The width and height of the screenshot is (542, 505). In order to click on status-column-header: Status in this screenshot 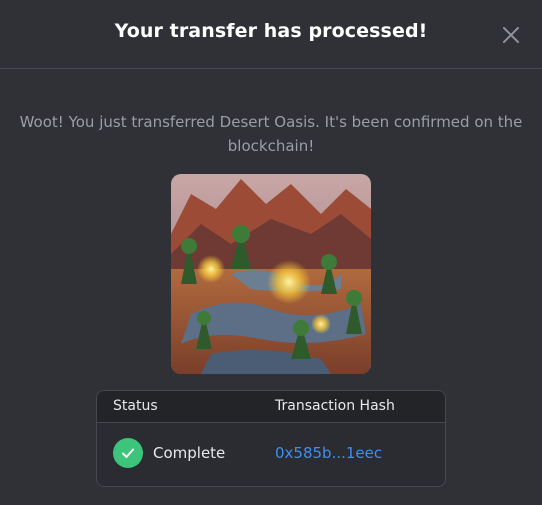, I will do `click(135, 406)`.